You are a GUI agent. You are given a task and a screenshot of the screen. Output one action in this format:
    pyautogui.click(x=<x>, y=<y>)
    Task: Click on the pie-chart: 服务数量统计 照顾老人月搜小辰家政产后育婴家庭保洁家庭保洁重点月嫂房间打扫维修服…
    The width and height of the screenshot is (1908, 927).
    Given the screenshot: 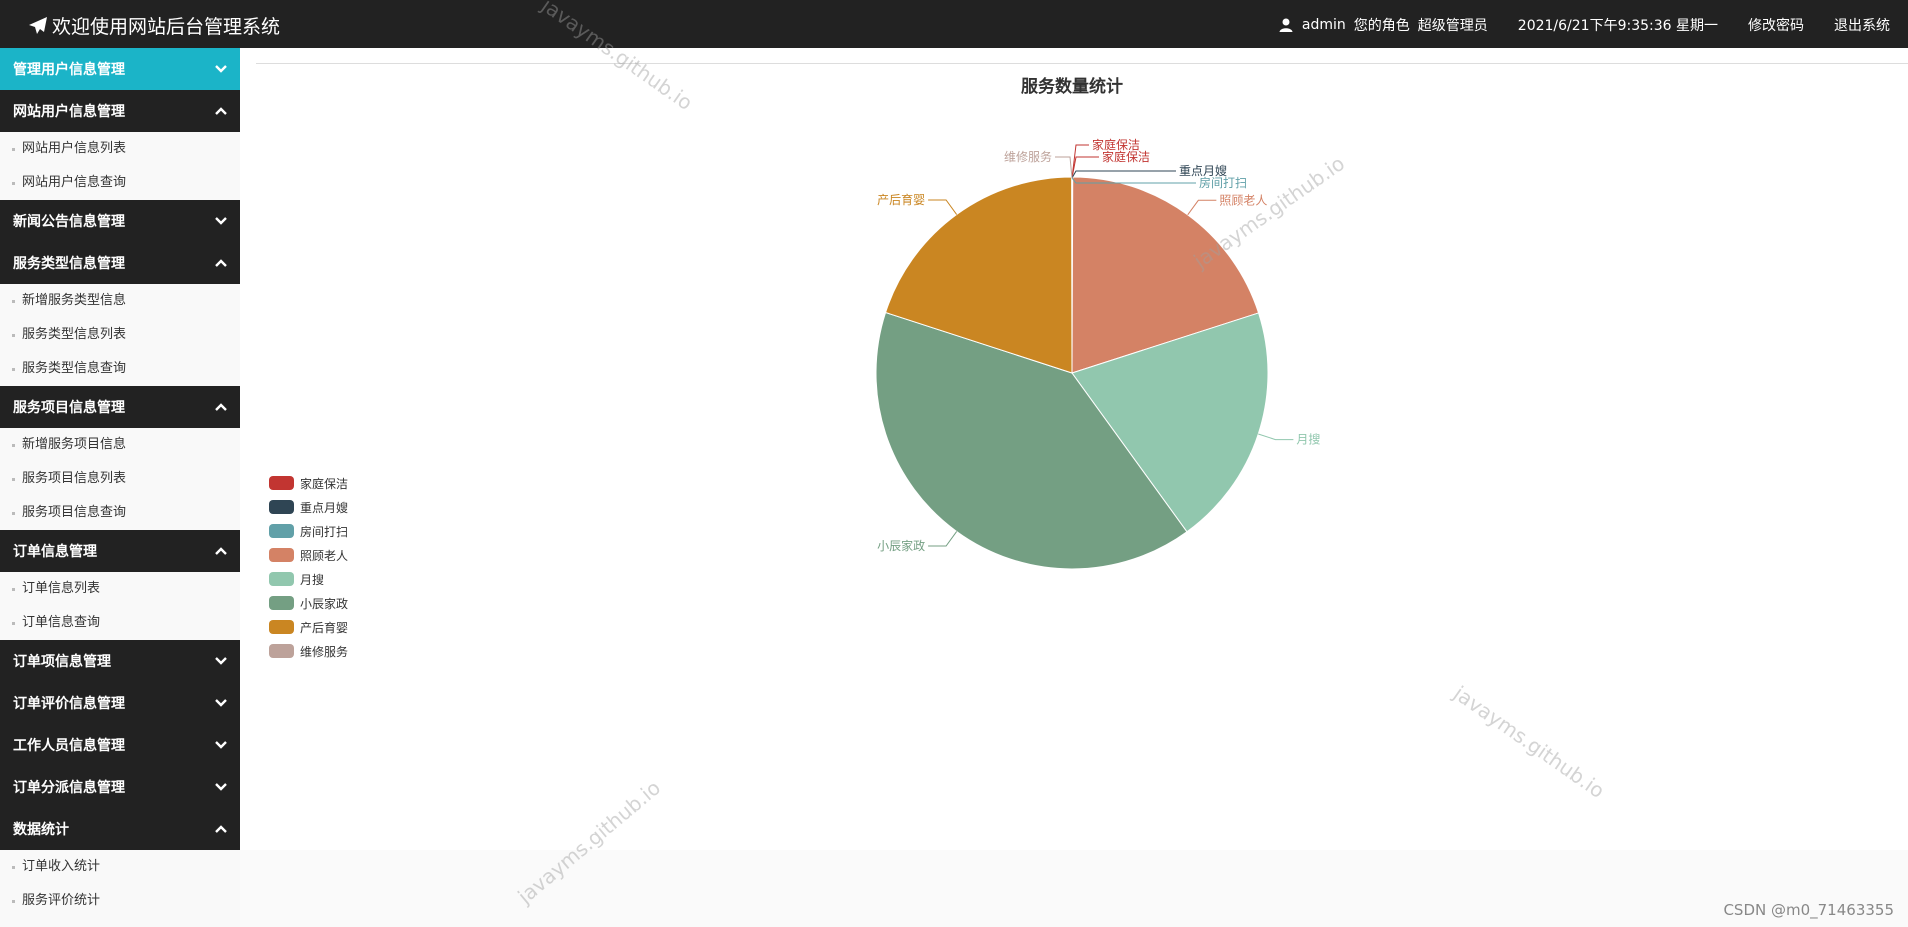 What is the action you would take?
    pyautogui.click(x=1097, y=323)
    